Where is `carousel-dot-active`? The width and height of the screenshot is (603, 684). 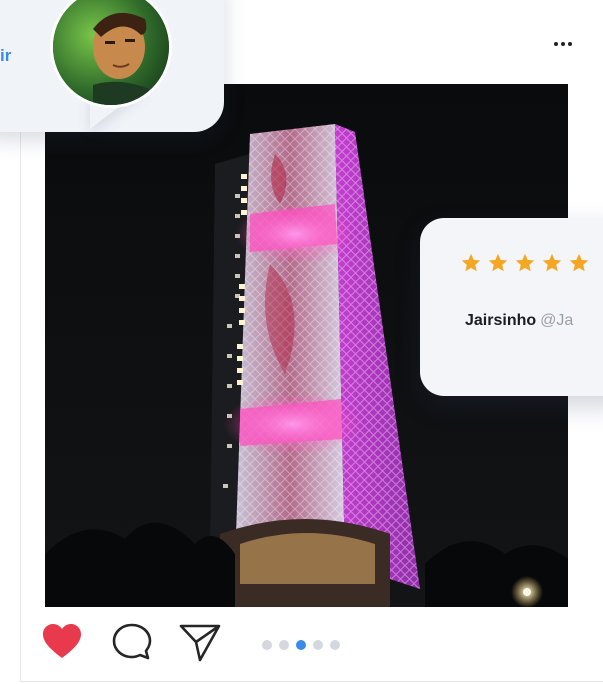
carousel-dot-active is located at coordinates (301, 645).